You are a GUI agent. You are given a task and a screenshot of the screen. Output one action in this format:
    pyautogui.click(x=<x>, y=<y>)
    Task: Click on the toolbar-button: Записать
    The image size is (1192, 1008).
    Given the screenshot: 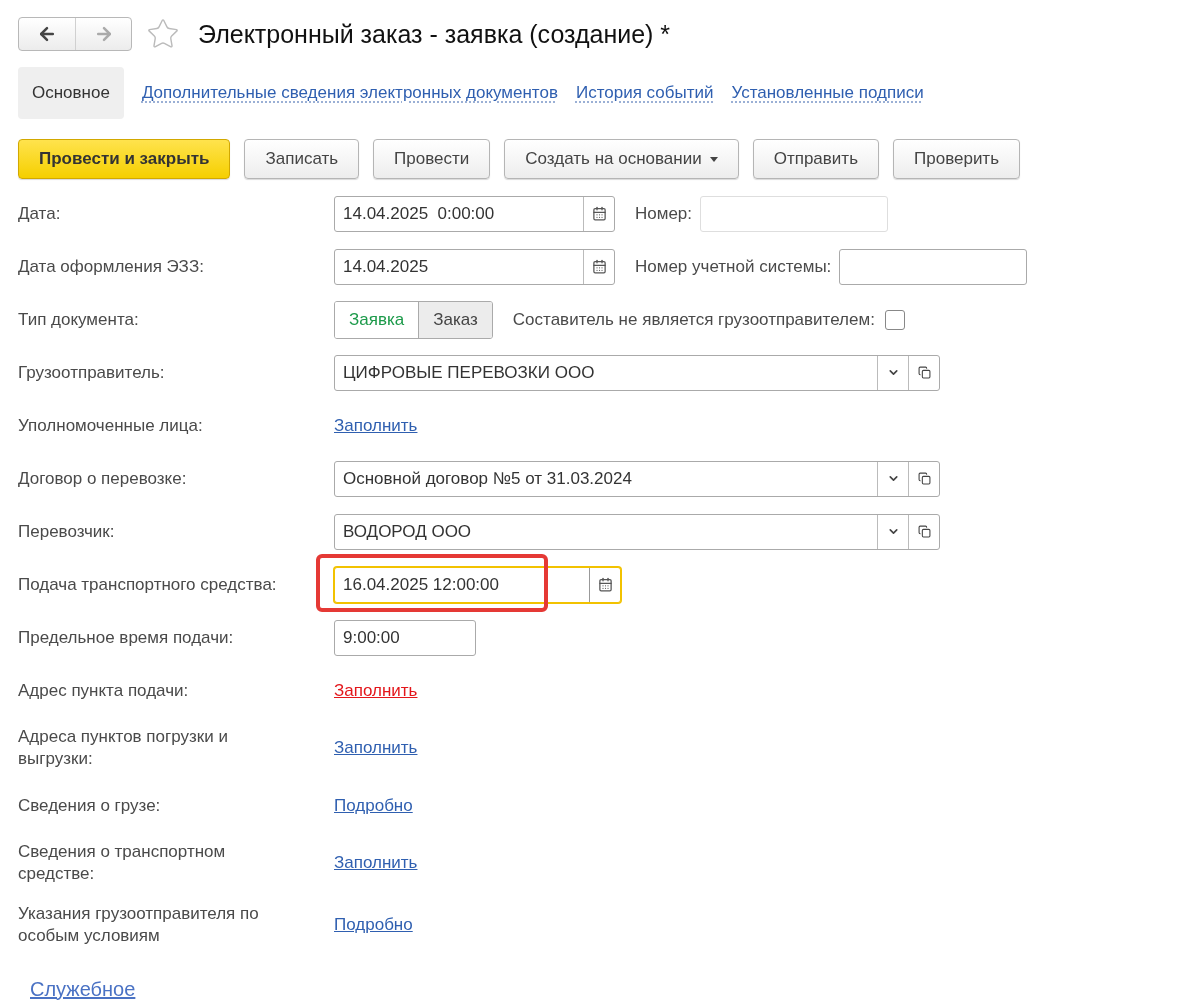 What is the action you would take?
    pyautogui.click(x=302, y=159)
    